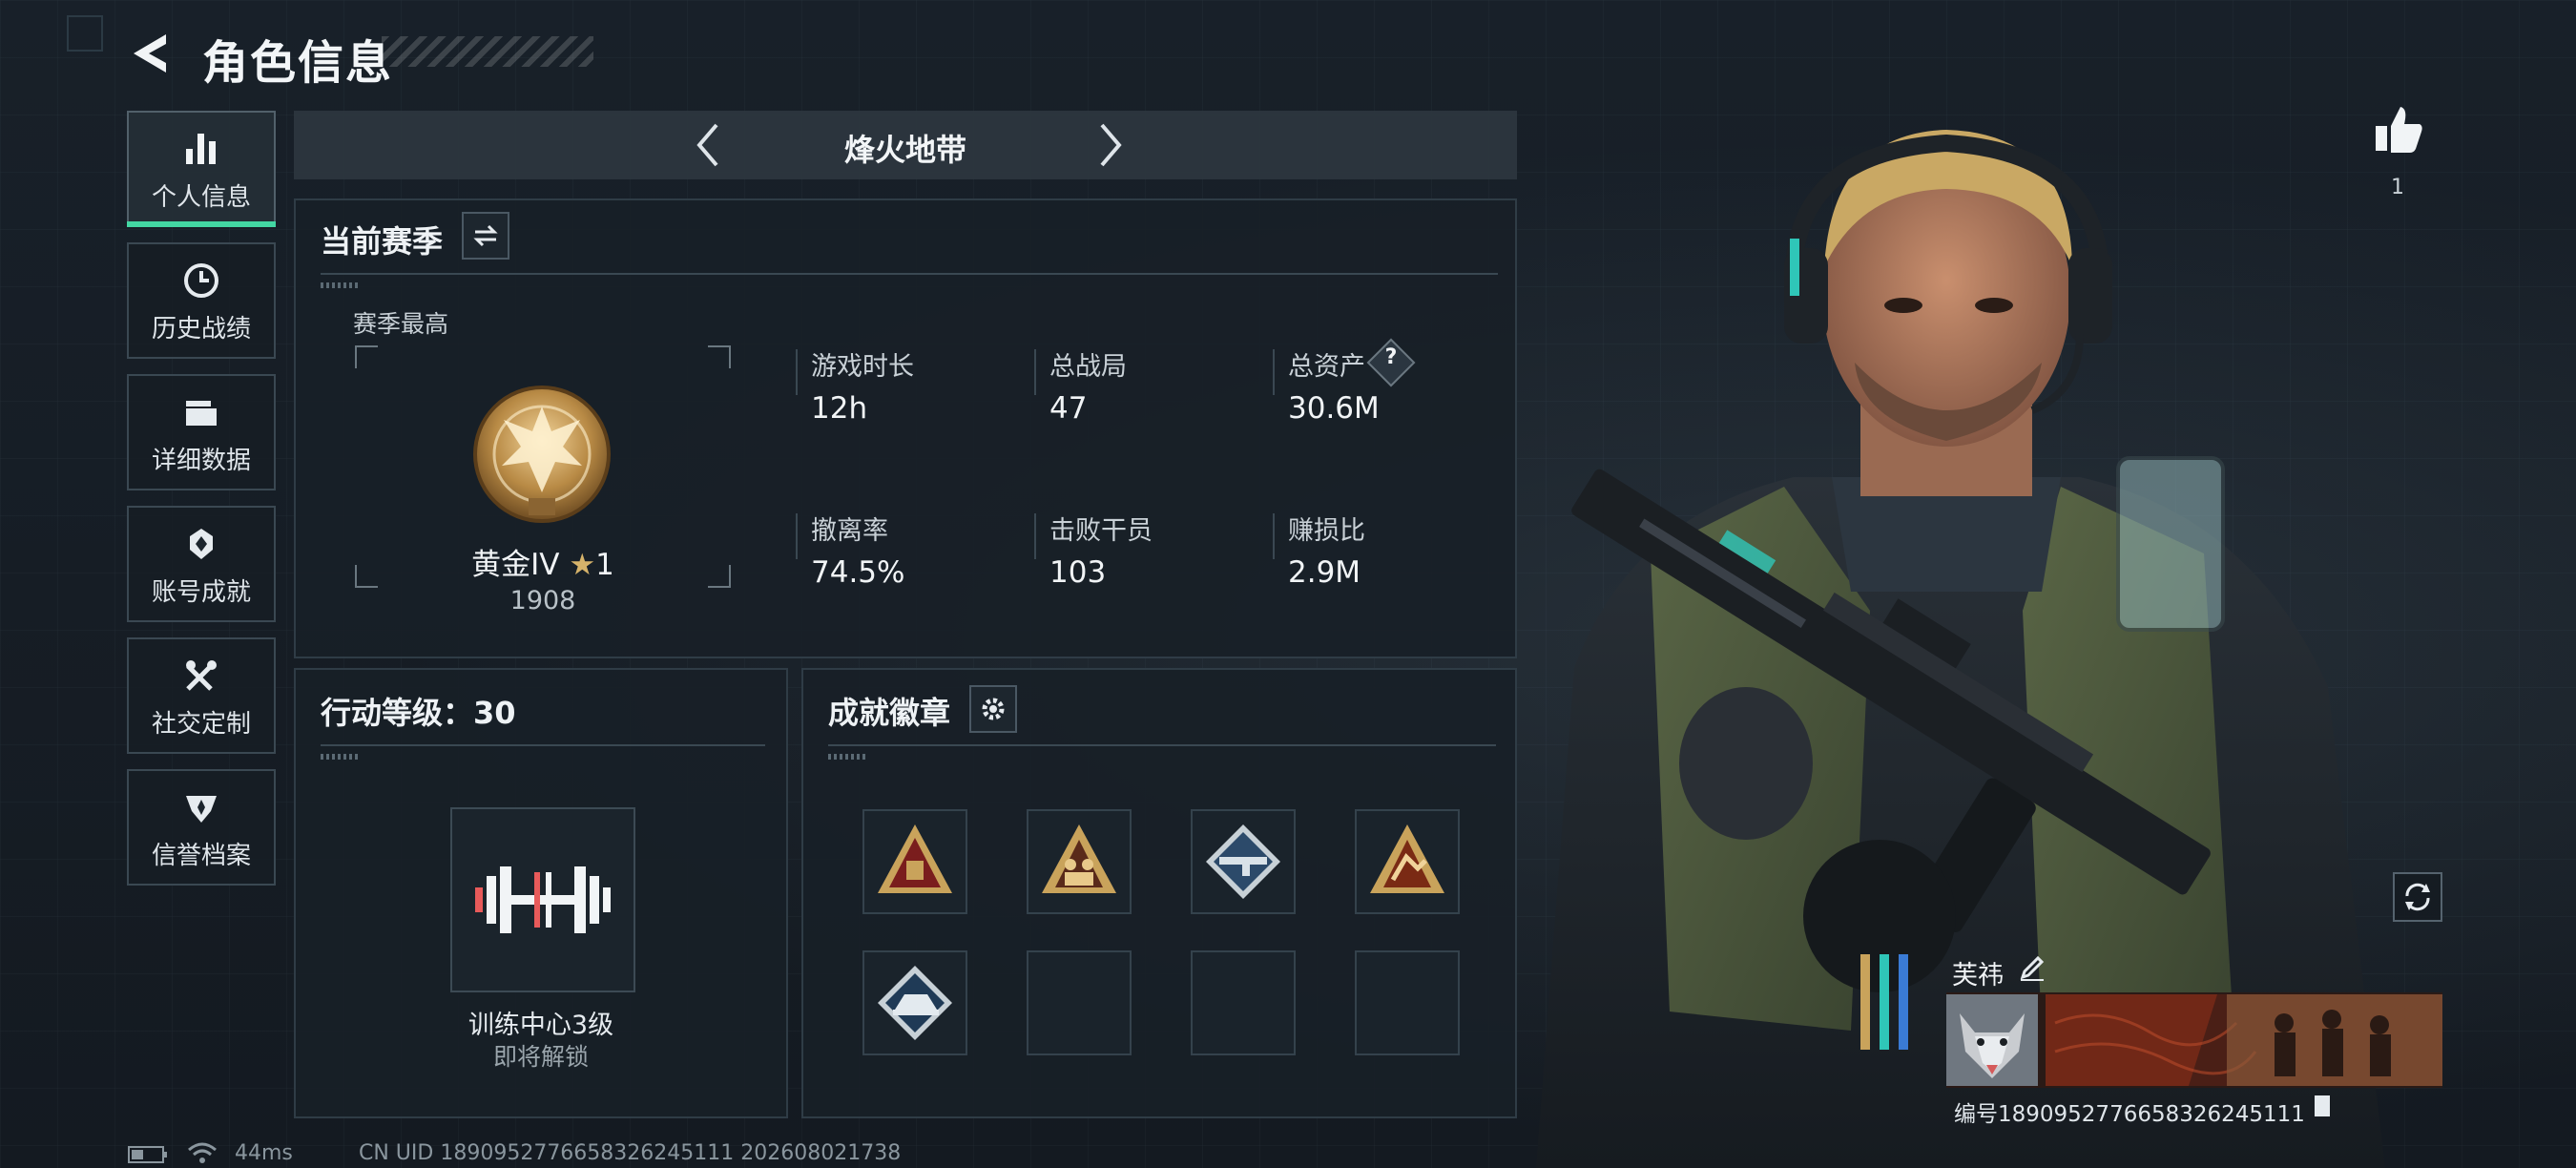  I want to click on chevron-right-icon, so click(1111, 145).